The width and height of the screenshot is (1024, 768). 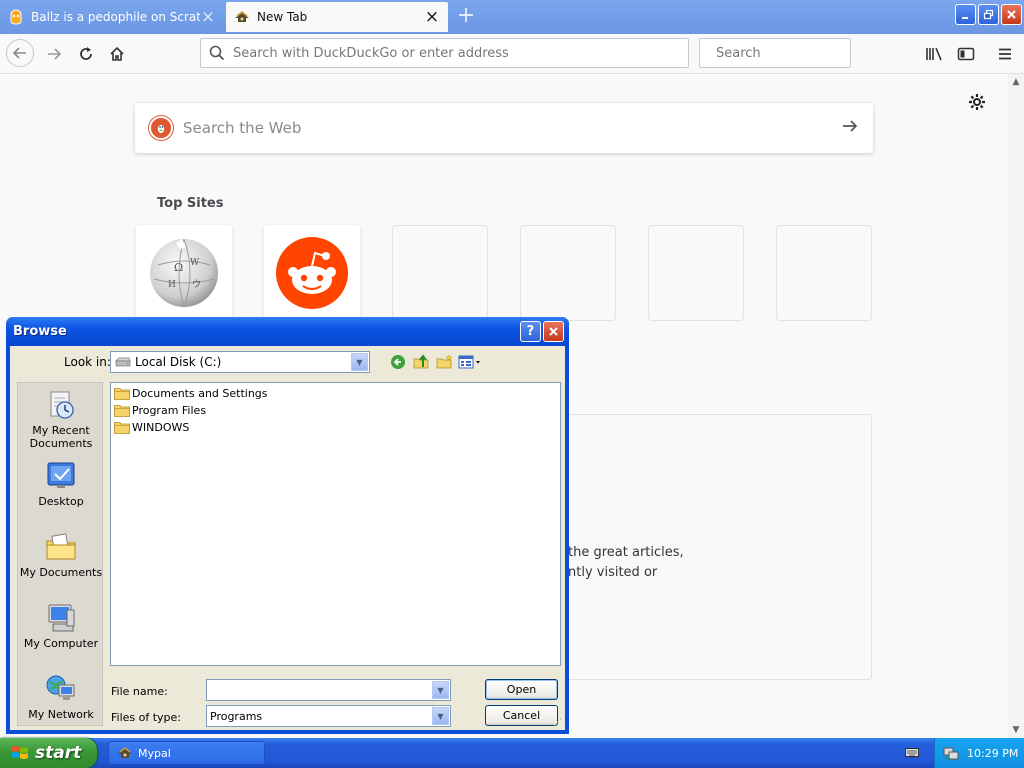 I want to click on nav-toolbar, so click(x=512, y=54).